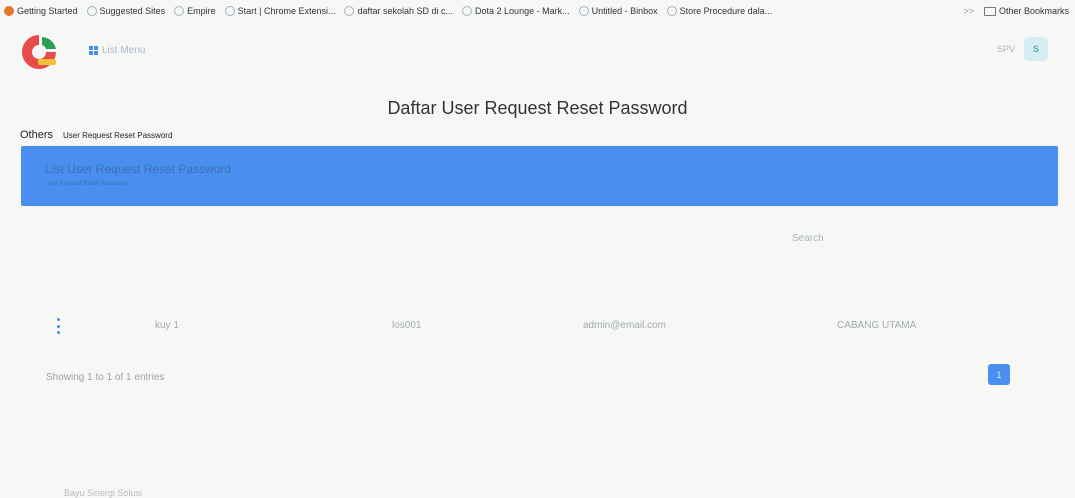 The height and width of the screenshot is (498, 1075). What do you see at coordinates (1006, 49) in the screenshot?
I see `user-role: SPV` at bounding box center [1006, 49].